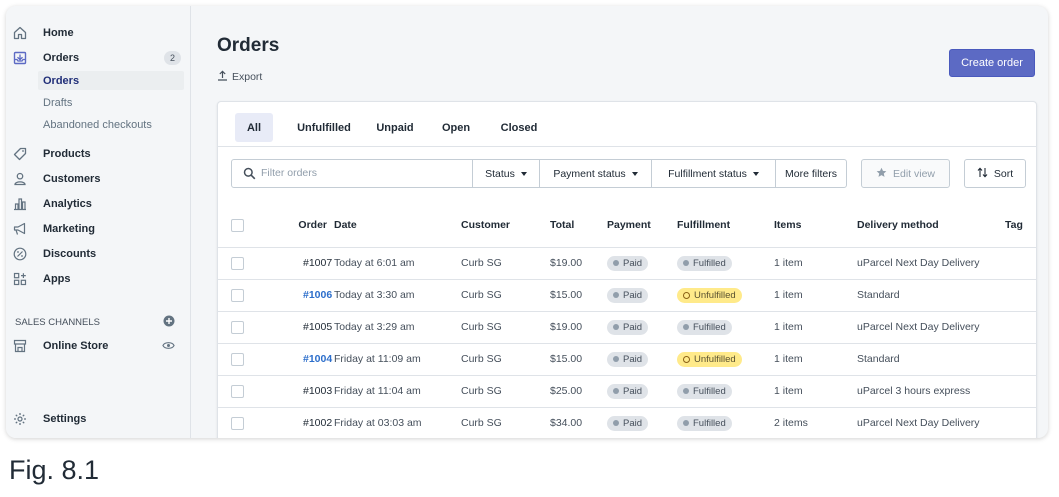 This screenshot has width=1059, height=497. I want to click on select-all-checkbox, so click(237, 225).